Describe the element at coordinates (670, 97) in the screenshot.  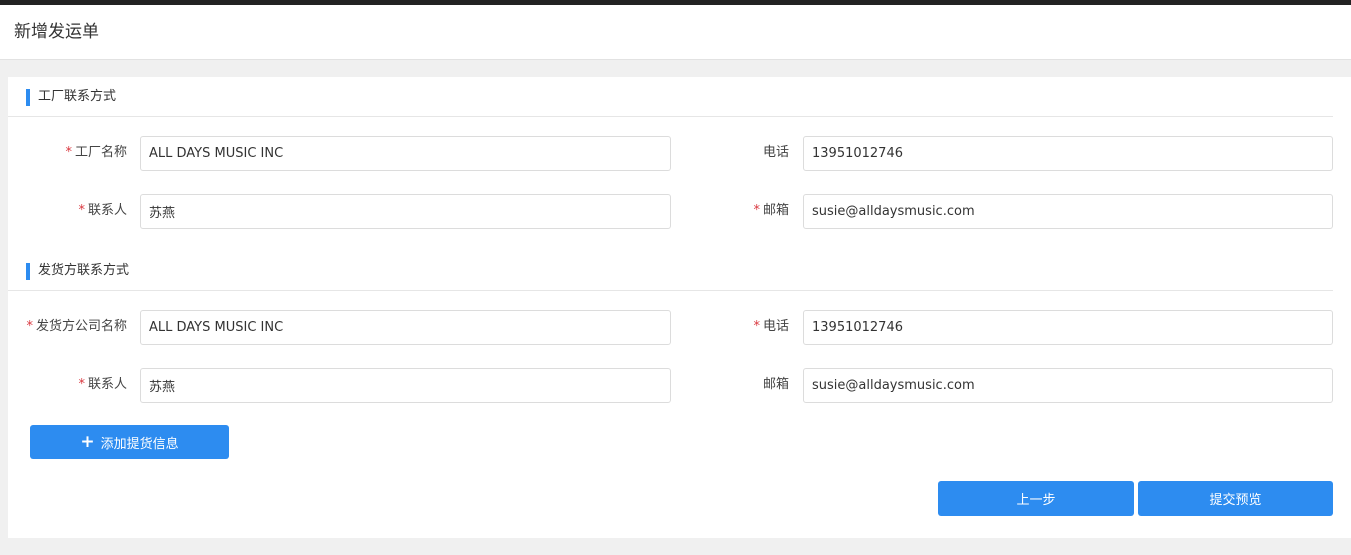
I see `factory-section-header: 工厂联系方式` at that location.